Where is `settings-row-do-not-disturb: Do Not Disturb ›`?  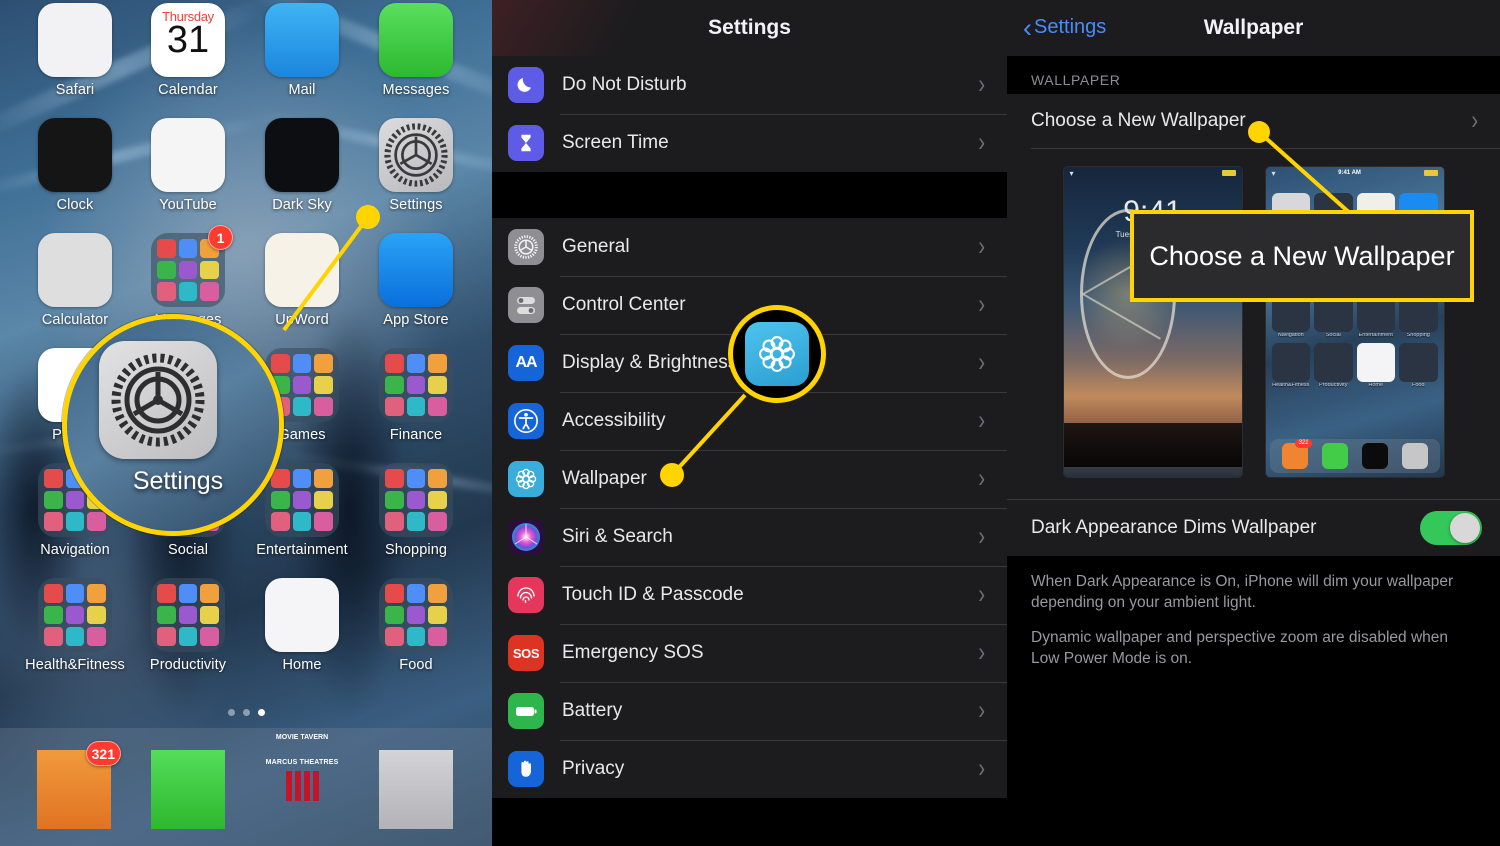
settings-row-do-not-disturb: Do Not Disturb › is located at coordinates (749, 85).